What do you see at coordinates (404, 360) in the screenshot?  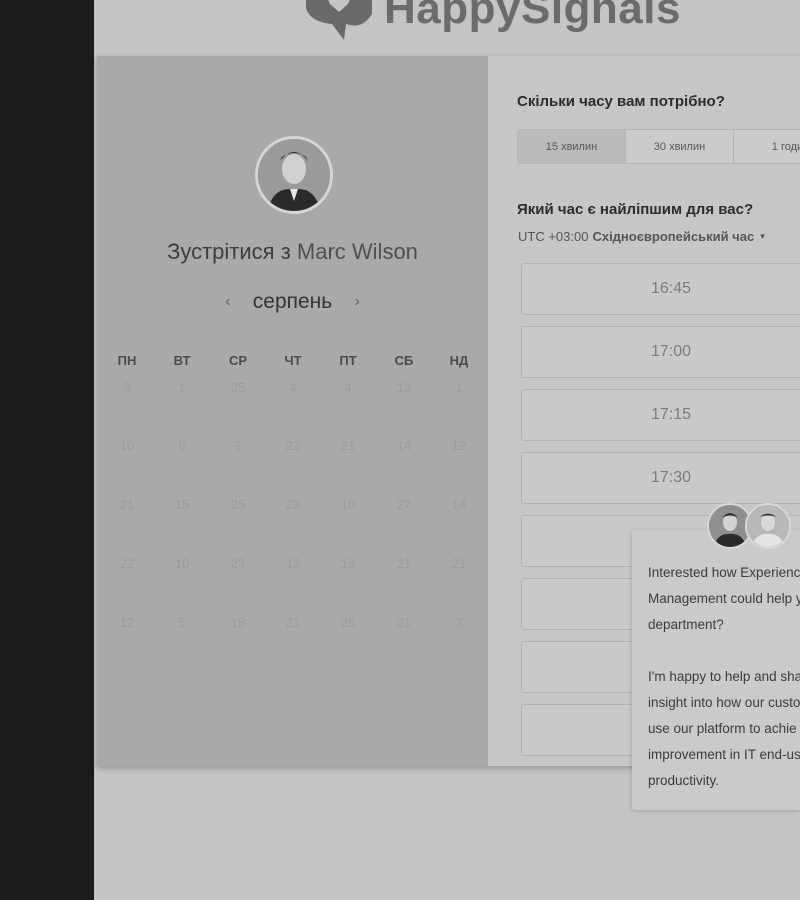 I see `weekday-sat: СБ` at bounding box center [404, 360].